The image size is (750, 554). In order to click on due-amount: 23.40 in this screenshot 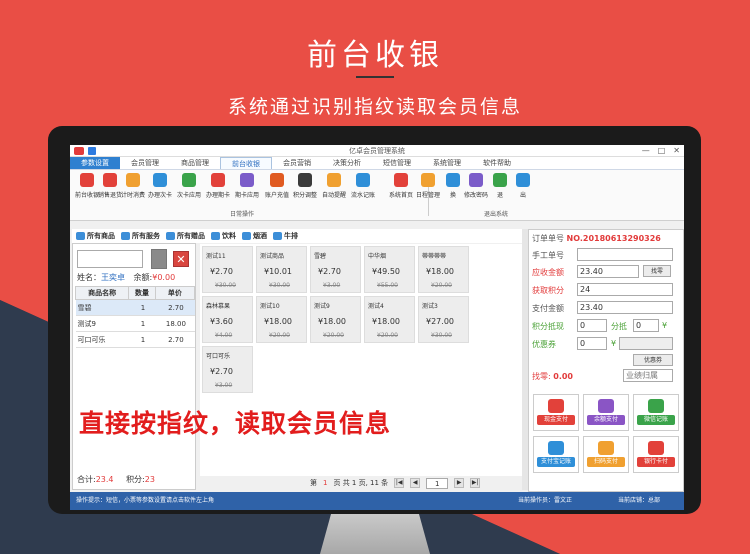, I will do `click(608, 271)`.